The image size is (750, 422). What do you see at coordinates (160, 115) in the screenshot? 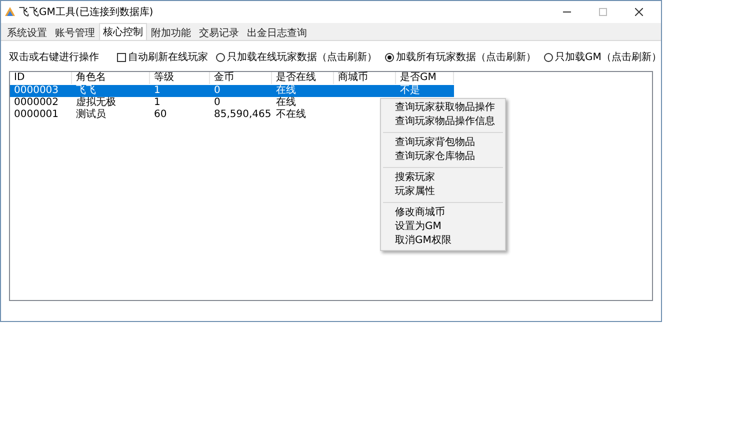
I see `table-cell-text: 60` at bounding box center [160, 115].